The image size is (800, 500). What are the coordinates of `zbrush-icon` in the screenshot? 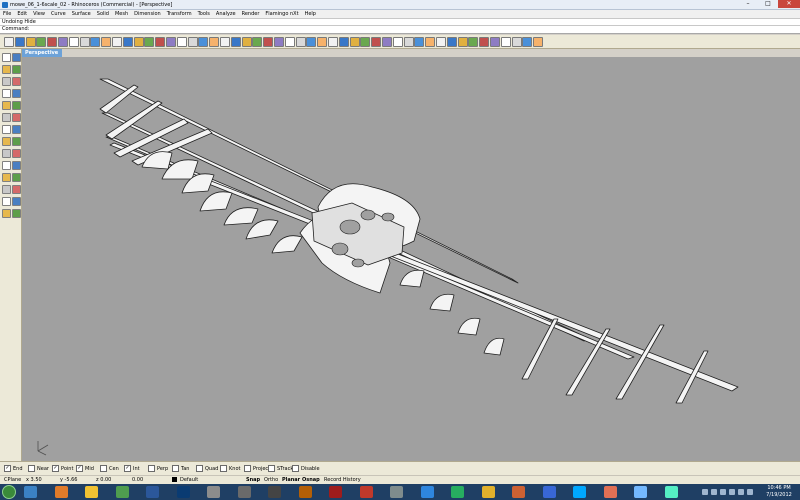 It's located at (244, 492).